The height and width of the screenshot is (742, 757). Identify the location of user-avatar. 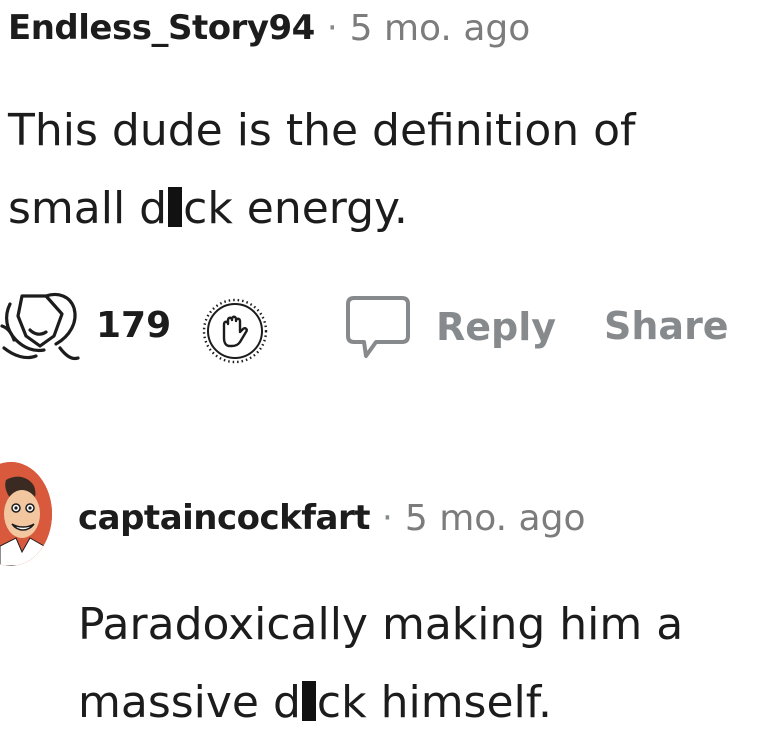
(26, 514).